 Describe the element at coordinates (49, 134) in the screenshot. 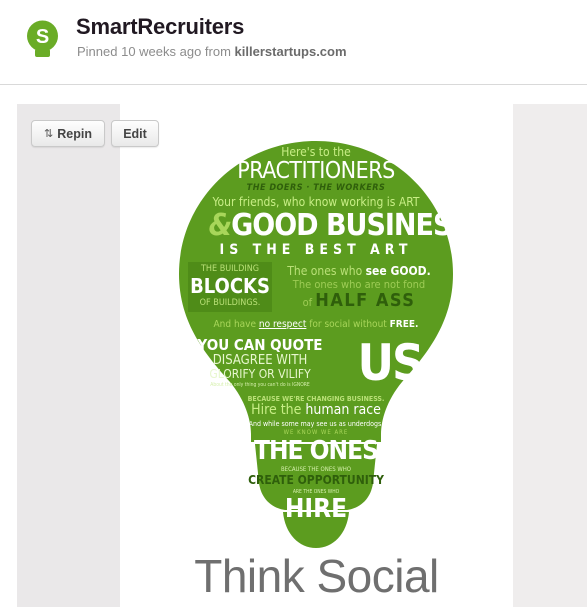

I see `pushpin-icon: ⇅` at that location.